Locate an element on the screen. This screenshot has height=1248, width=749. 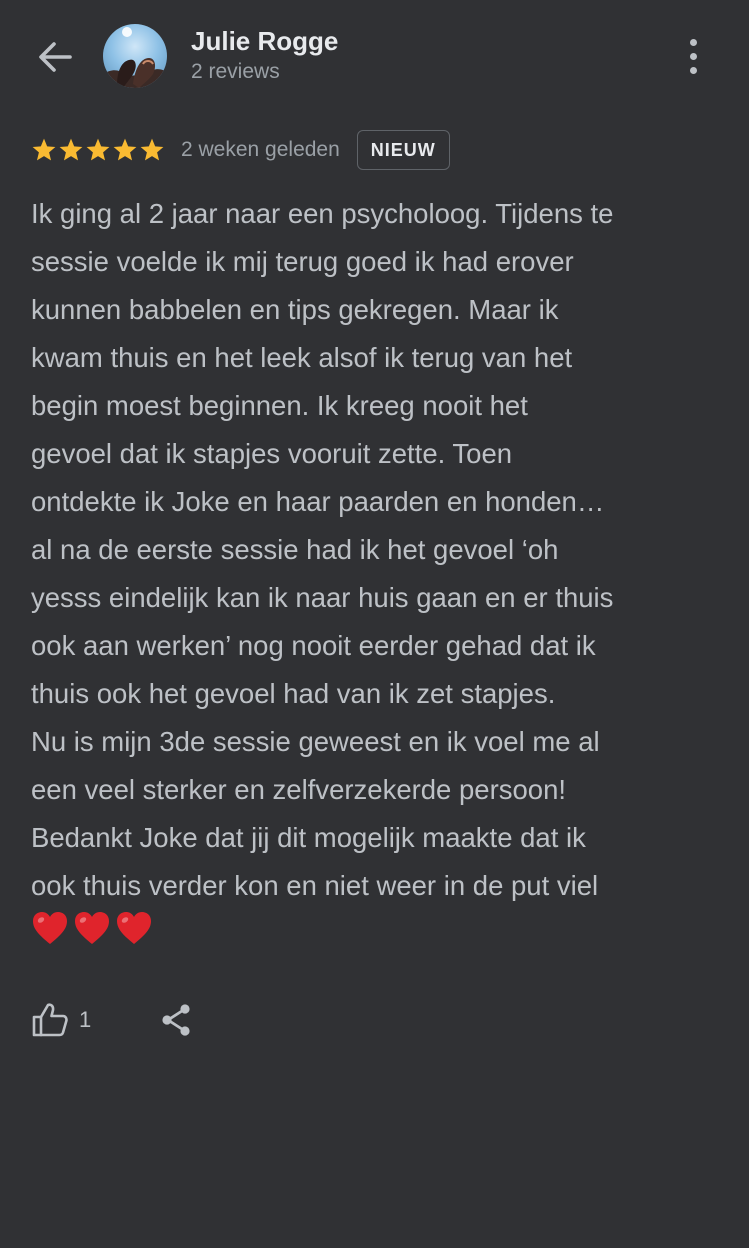
hearts-emoji is located at coordinates (92, 928).